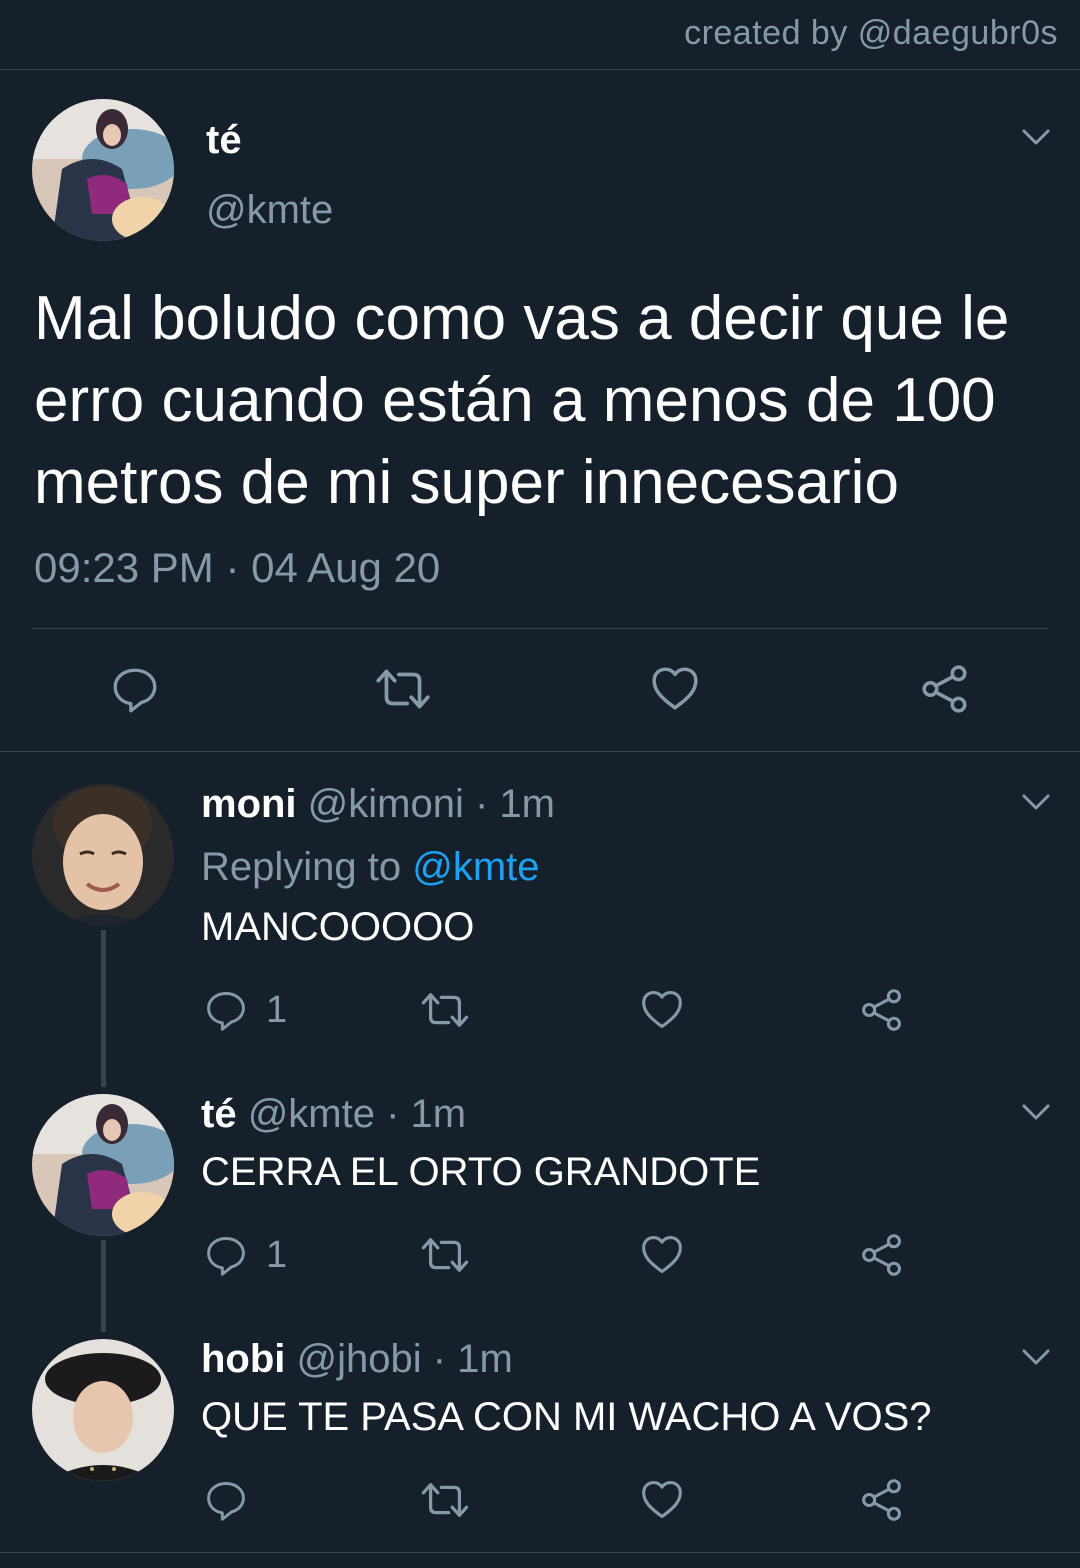 This screenshot has height=1568, width=1080. I want to click on replying-to: Replying to @kmte, so click(370, 867).